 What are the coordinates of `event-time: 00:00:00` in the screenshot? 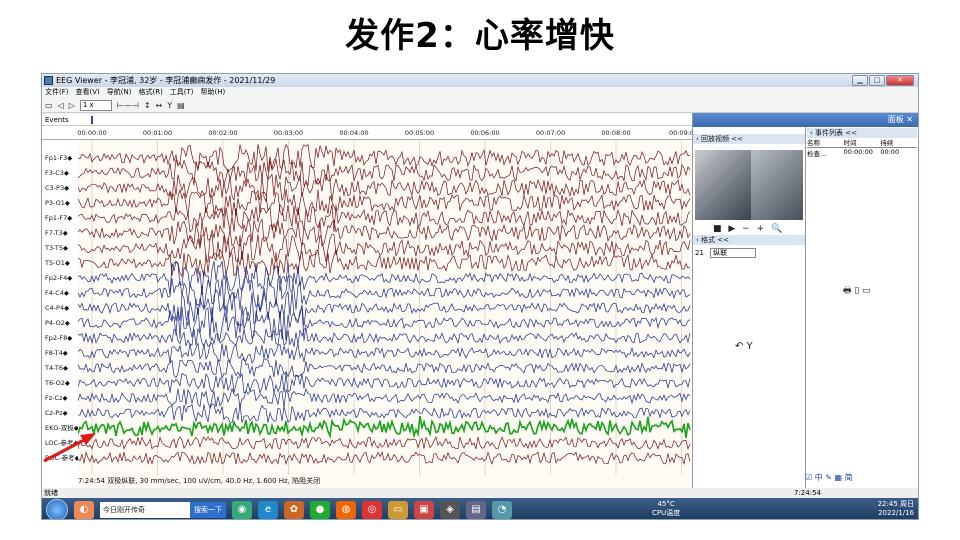 It's located at (858, 152).